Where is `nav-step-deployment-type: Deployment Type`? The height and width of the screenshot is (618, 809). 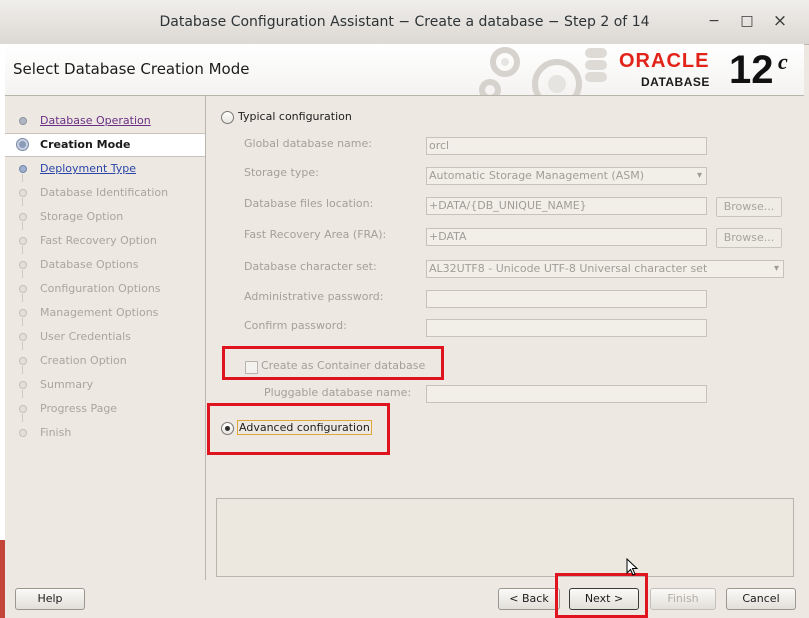
nav-step-deployment-type: Deployment Type is located at coordinates (105, 169).